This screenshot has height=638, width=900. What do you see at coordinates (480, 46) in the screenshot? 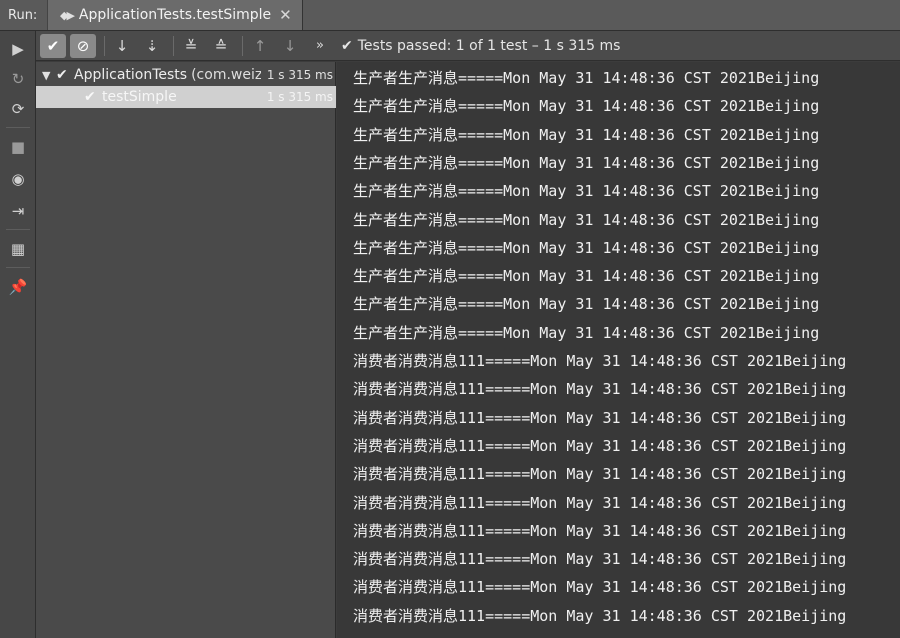
I see `test-status: ✔ Tests passed: 1 of 1 test – 1 s 315 ms` at bounding box center [480, 46].